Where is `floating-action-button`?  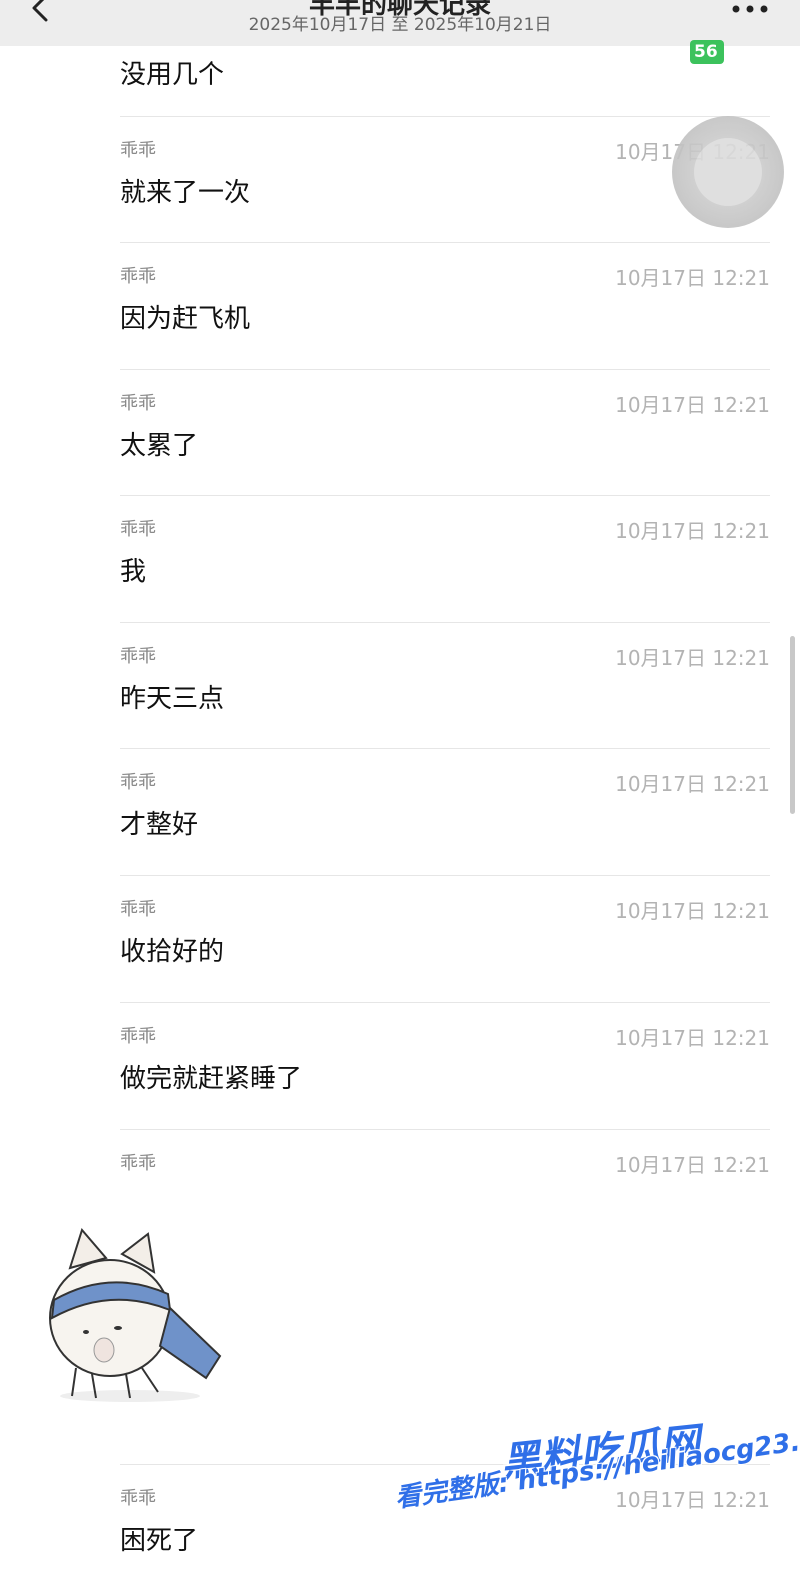 floating-action-button is located at coordinates (728, 172).